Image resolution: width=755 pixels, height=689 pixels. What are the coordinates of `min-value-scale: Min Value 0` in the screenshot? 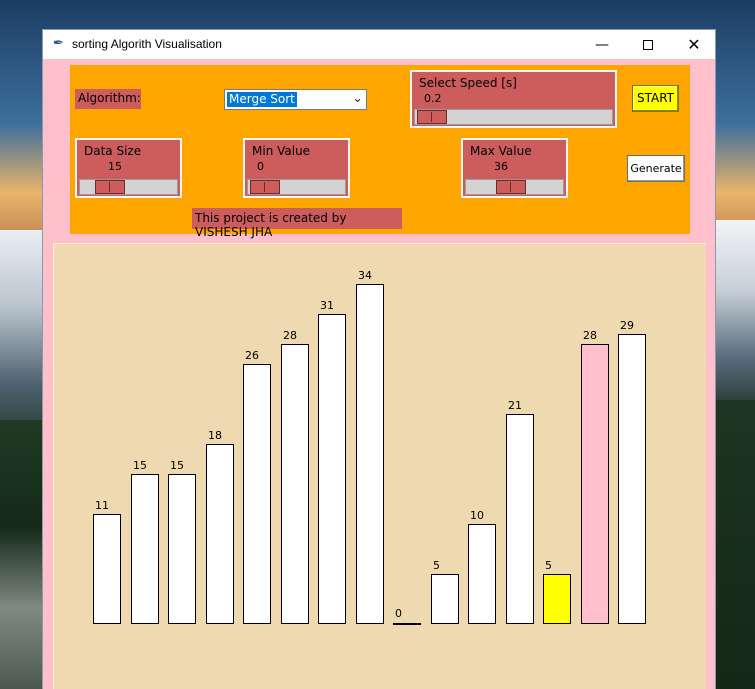 It's located at (296, 168).